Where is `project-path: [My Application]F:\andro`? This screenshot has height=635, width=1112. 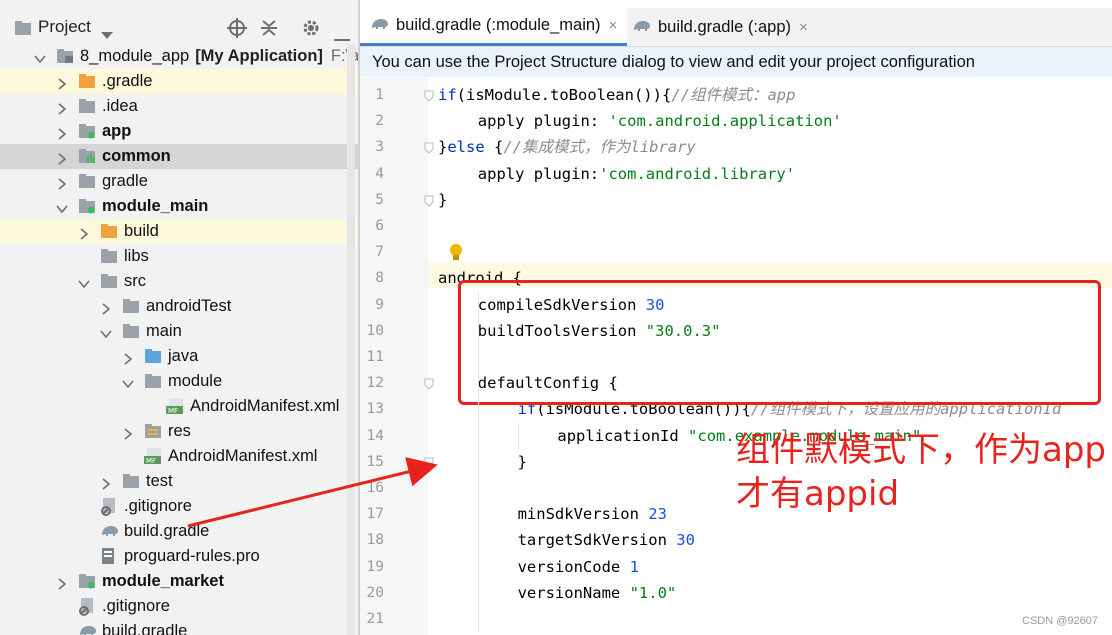
project-path: [My Application]F:\andro is located at coordinates (276, 56).